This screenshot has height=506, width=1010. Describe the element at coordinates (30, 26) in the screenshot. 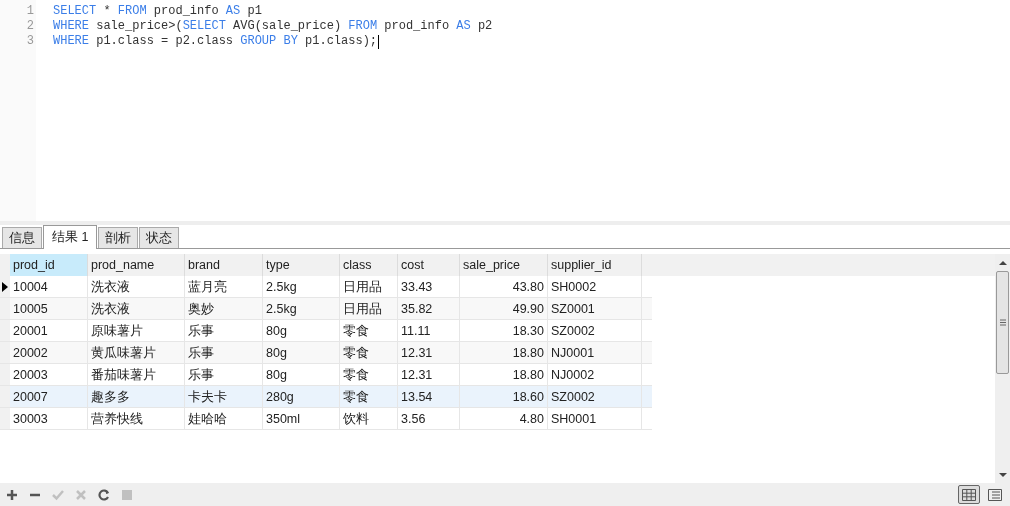

I see `line-number: 2` at that location.